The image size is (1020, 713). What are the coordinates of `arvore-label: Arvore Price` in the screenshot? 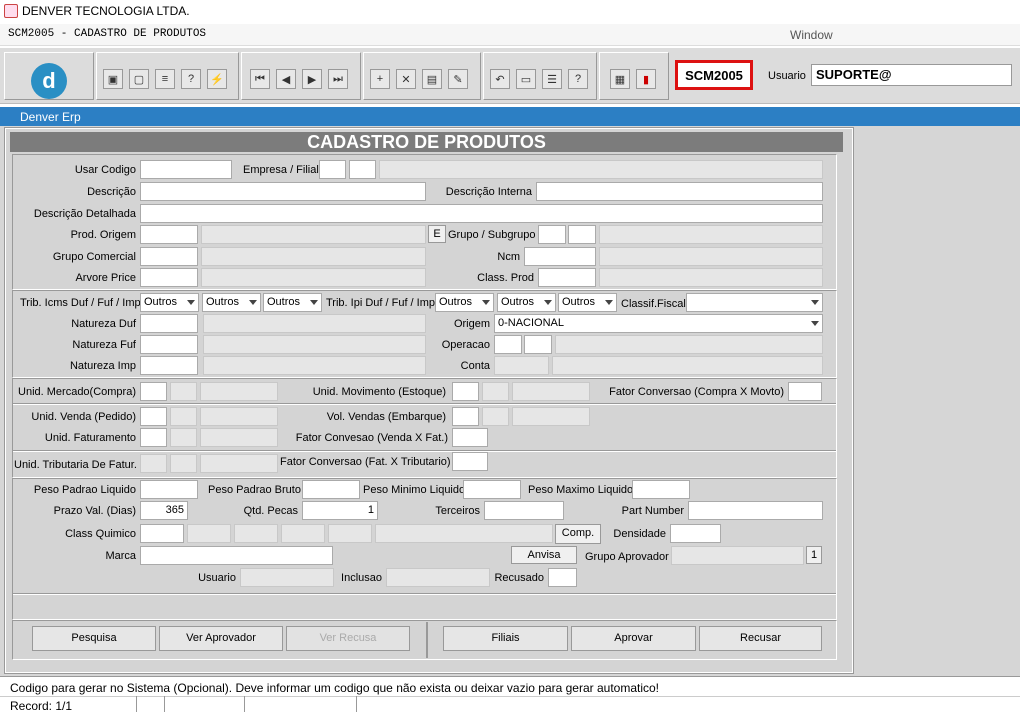 It's located at (105, 278).